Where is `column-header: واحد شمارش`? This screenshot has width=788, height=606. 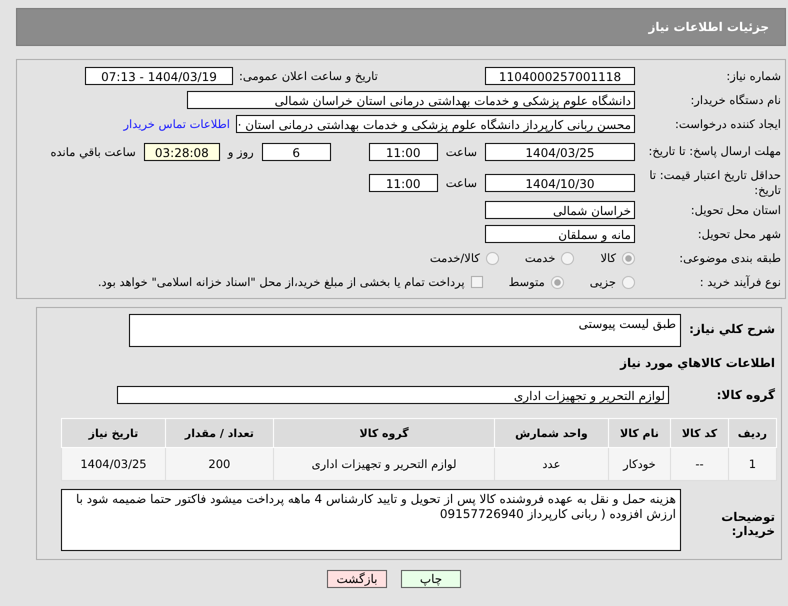 column-header: واحد شمارش is located at coordinates (551, 433).